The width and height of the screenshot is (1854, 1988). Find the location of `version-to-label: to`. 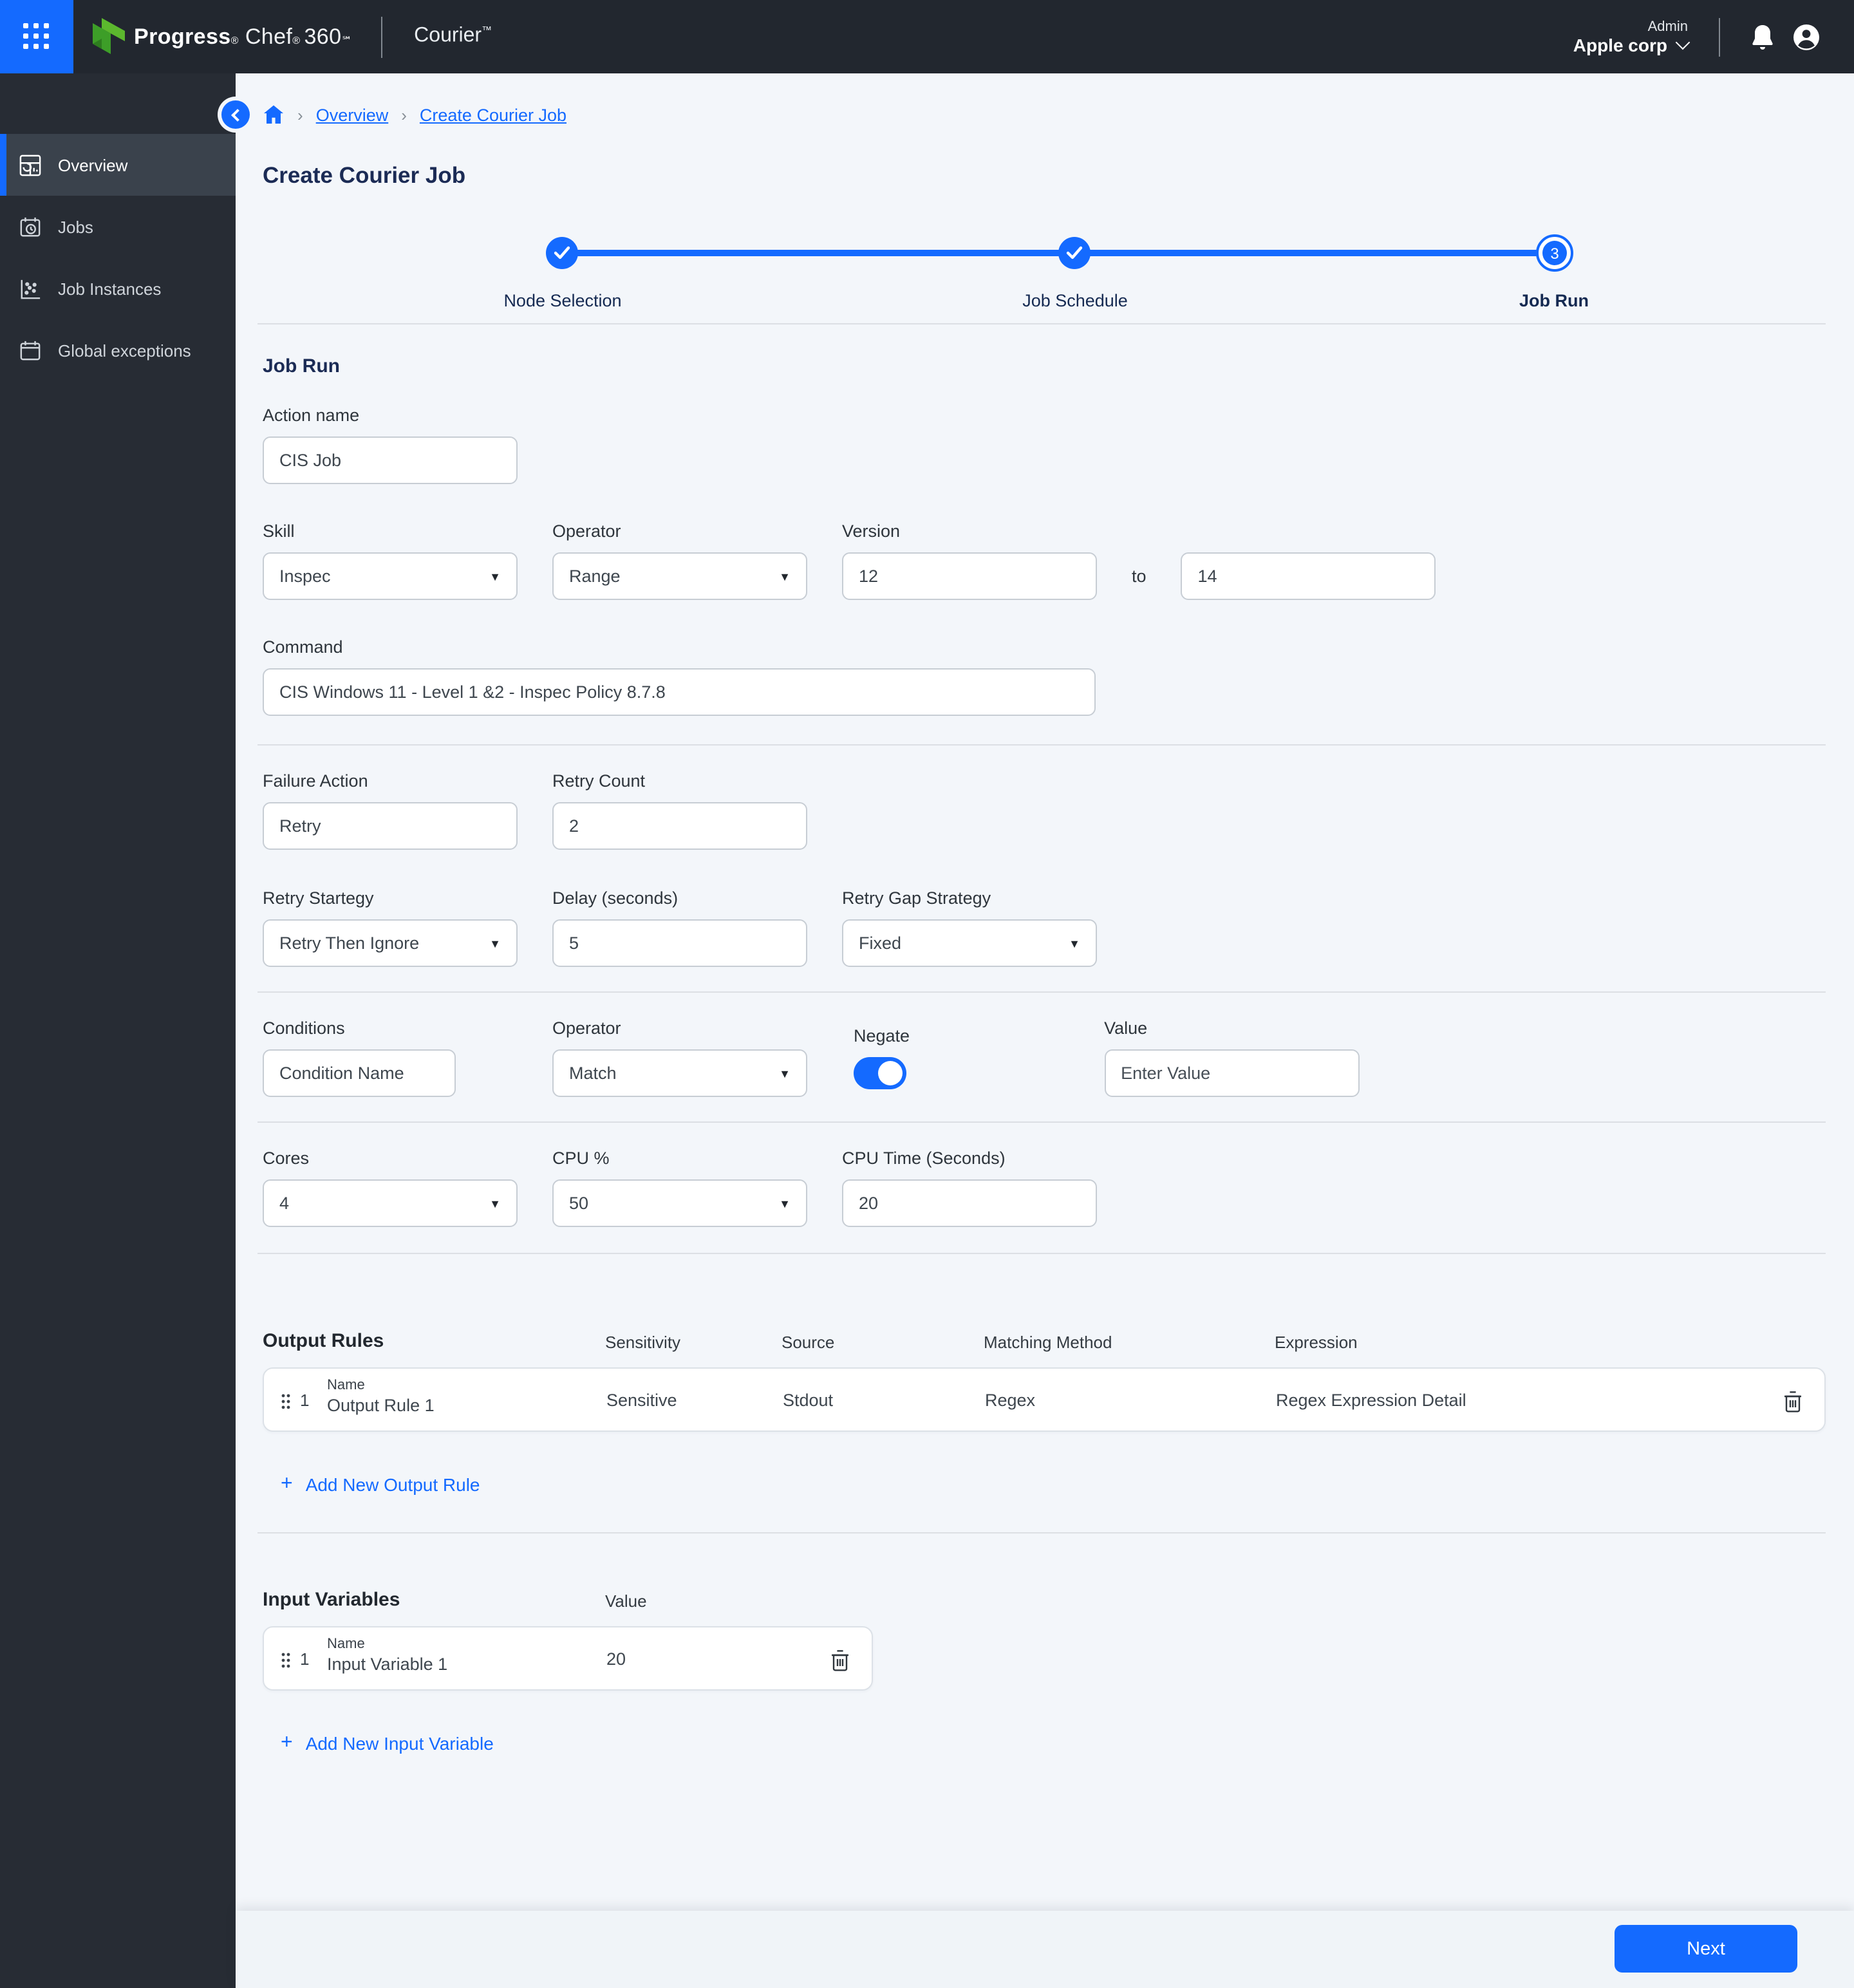

version-to-label: to is located at coordinates (1139, 576).